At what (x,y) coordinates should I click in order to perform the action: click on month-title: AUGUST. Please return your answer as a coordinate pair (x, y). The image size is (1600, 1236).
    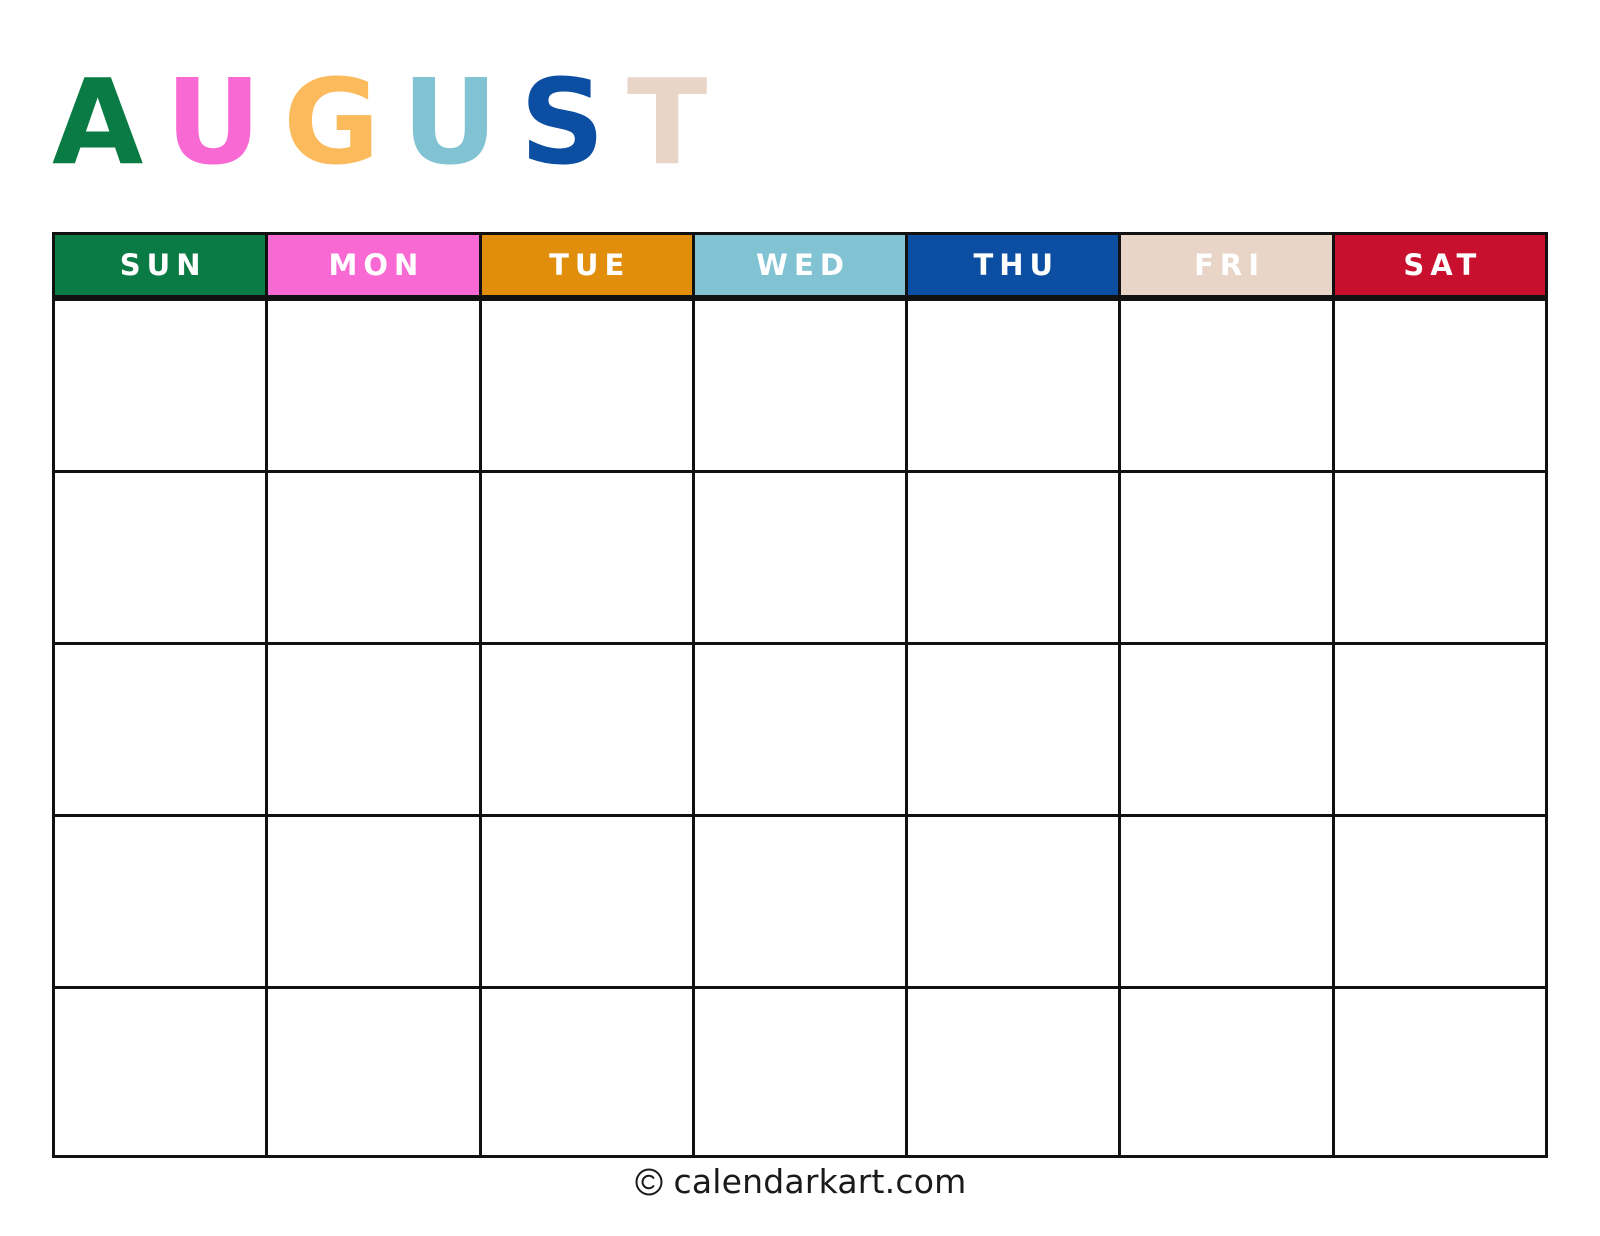
    Looking at the image, I should click on (379, 122).